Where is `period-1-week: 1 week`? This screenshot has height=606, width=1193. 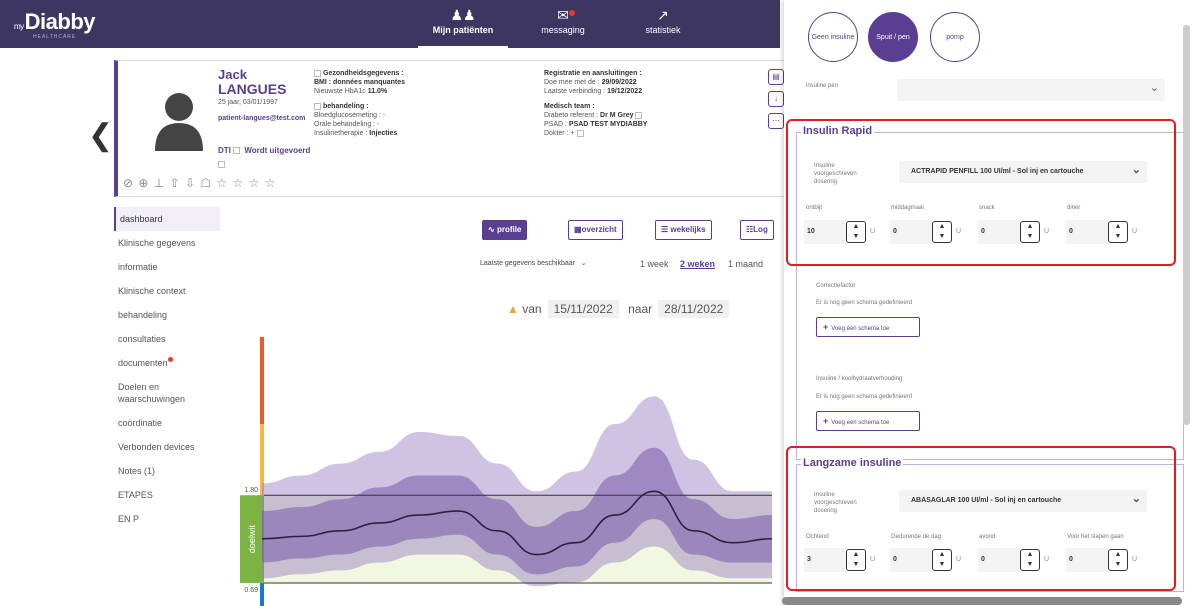 period-1-week: 1 week is located at coordinates (654, 264).